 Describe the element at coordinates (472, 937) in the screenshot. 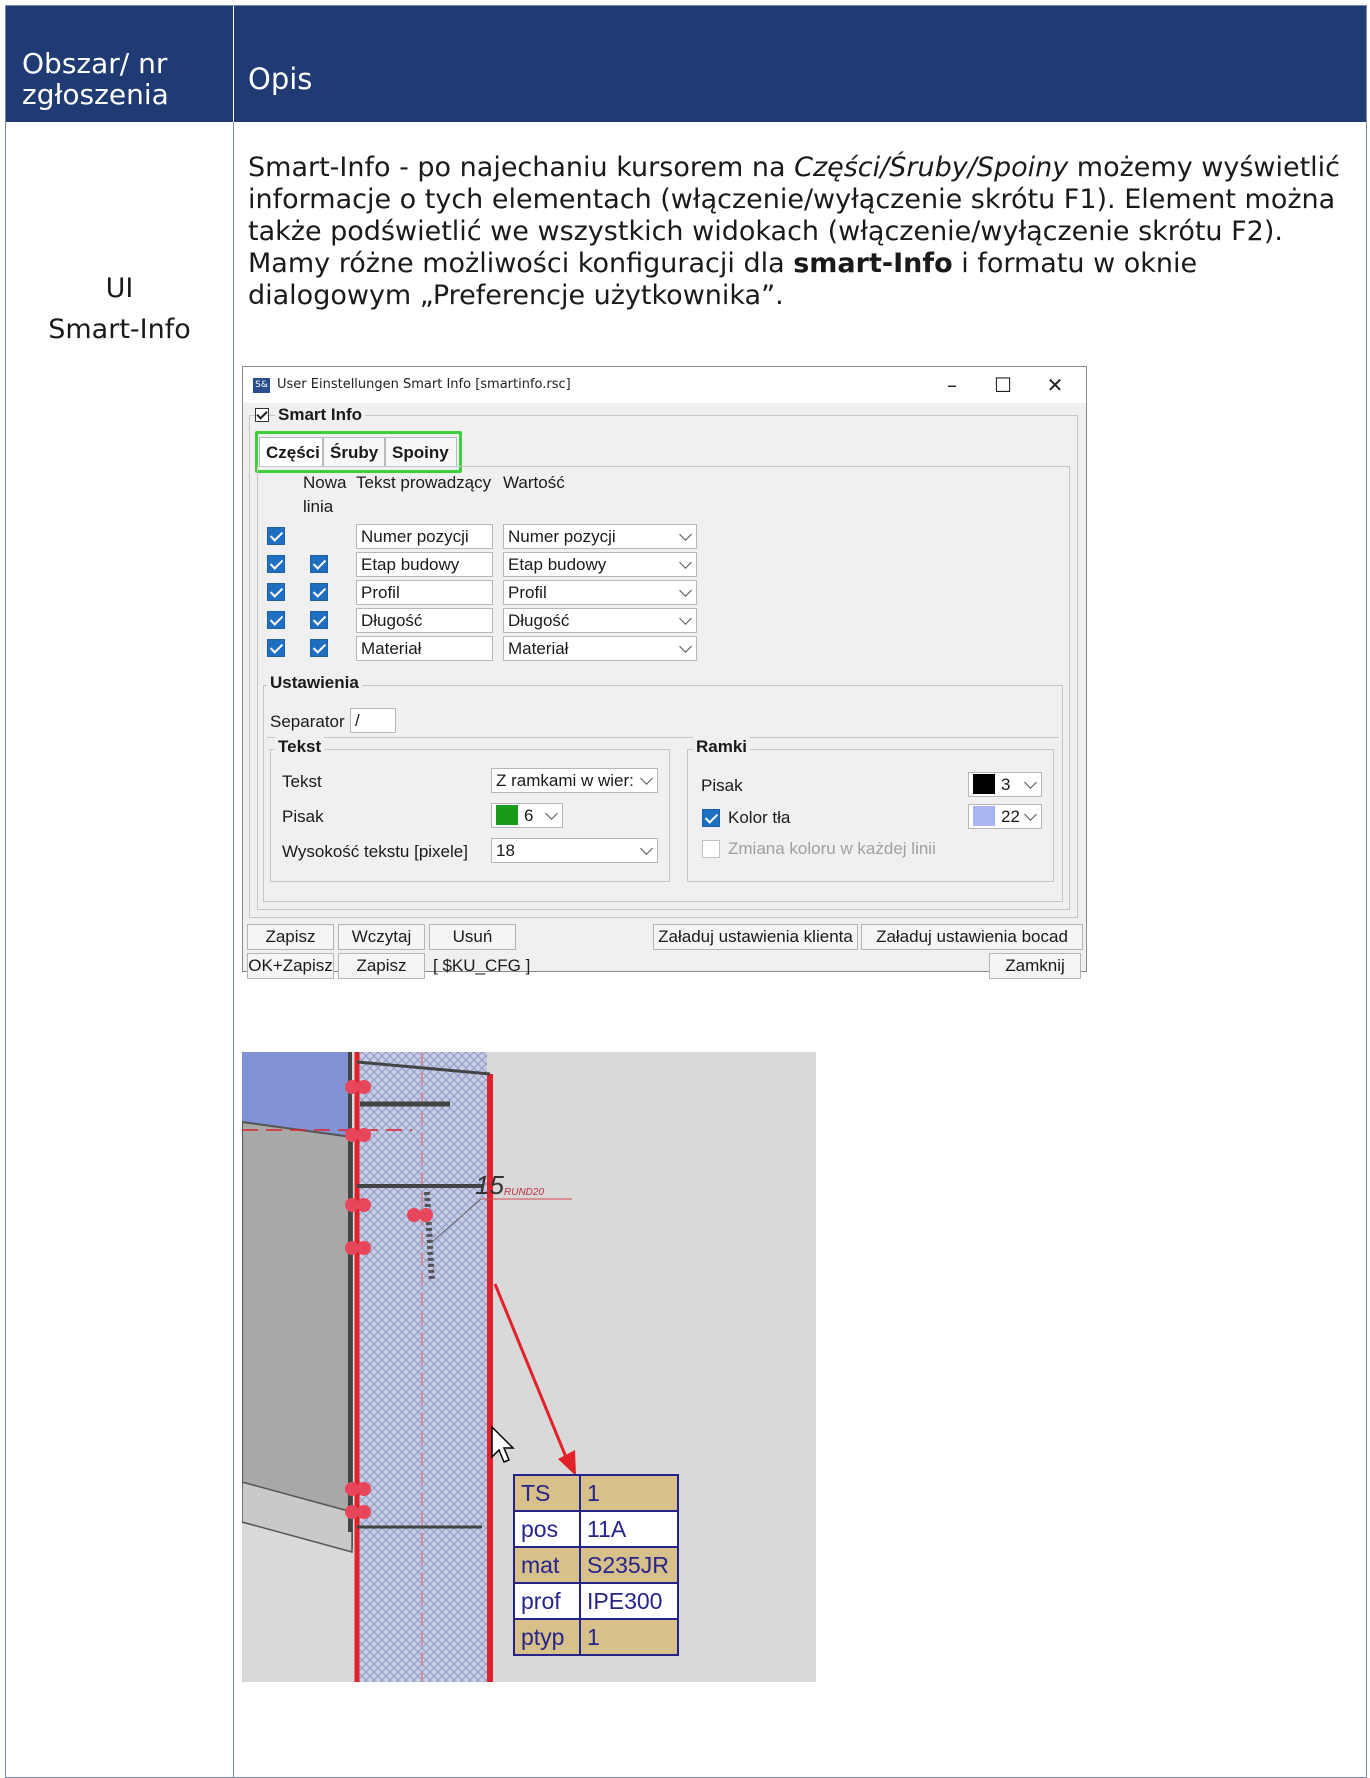

I see `delete-button: Usuń` at that location.